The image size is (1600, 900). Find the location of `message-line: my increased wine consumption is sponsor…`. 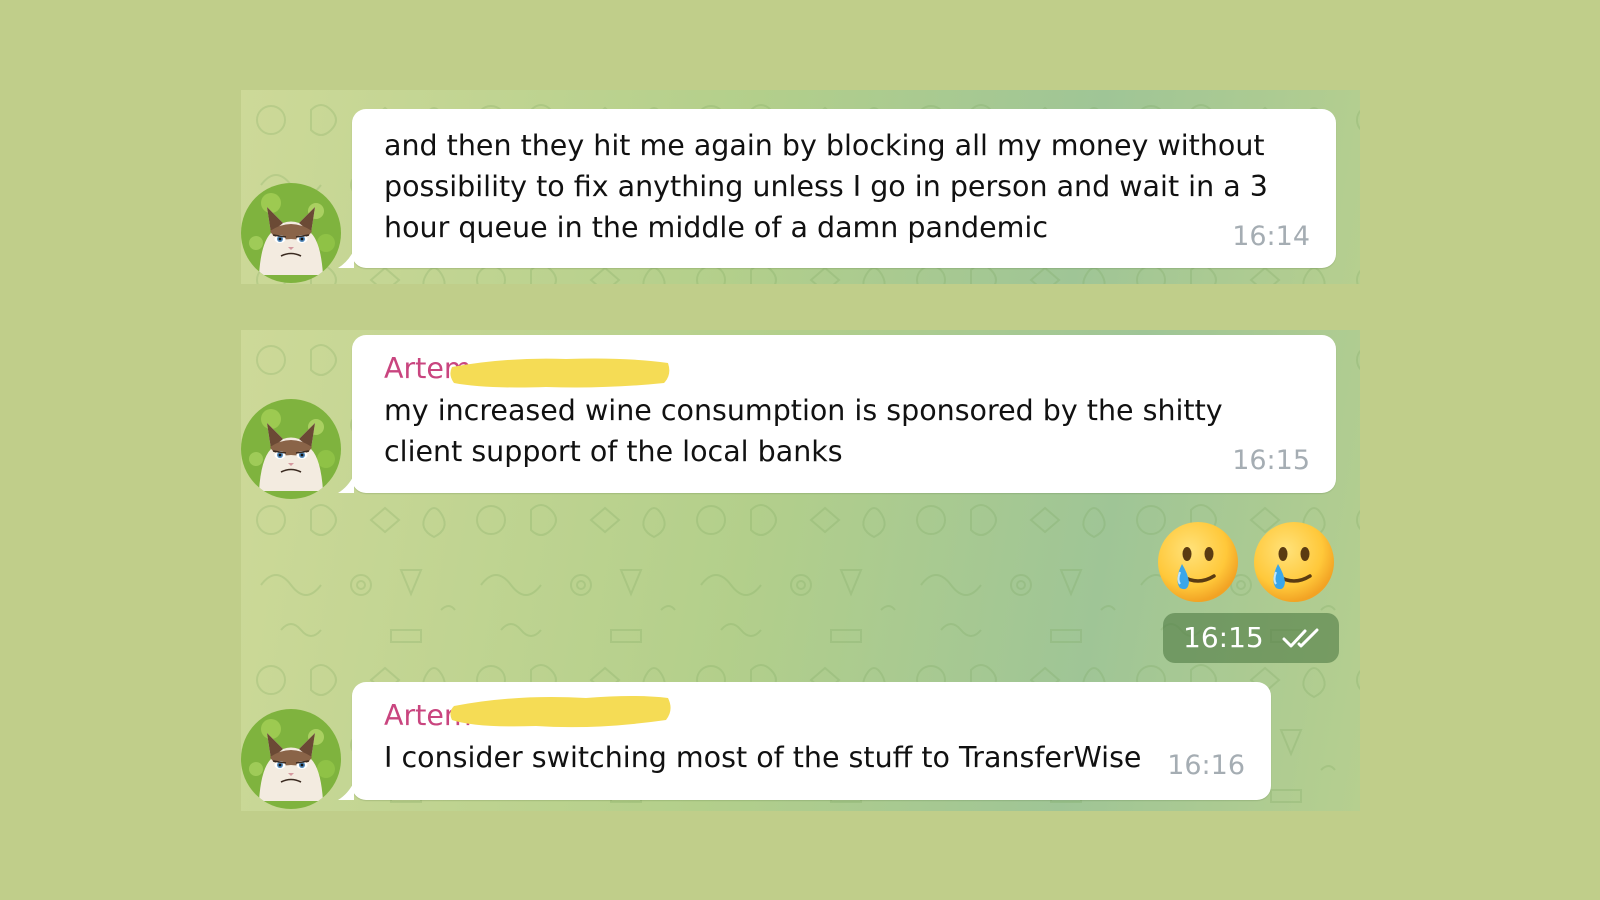

message-line: my increased wine consumption is sponsor… is located at coordinates (803, 410).